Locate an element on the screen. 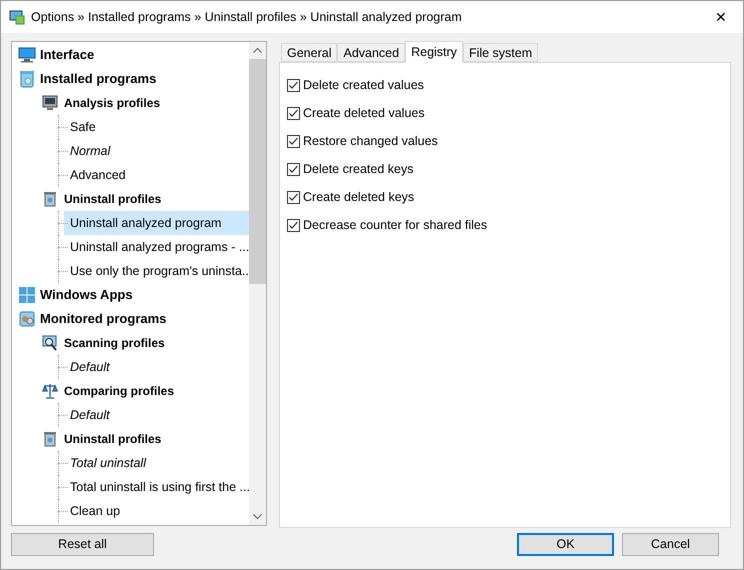 This screenshot has height=570, width=744. scrollbar is located at coordinates (257, 283).